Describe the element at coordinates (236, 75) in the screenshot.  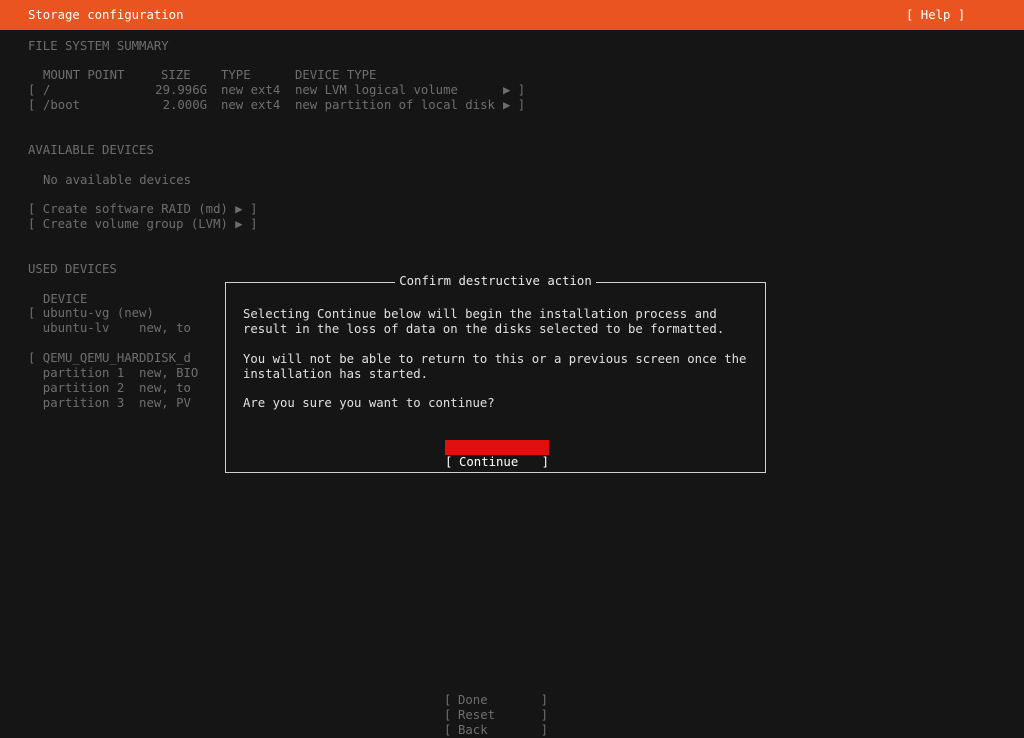
I see `col-type: TYPE` at that location.